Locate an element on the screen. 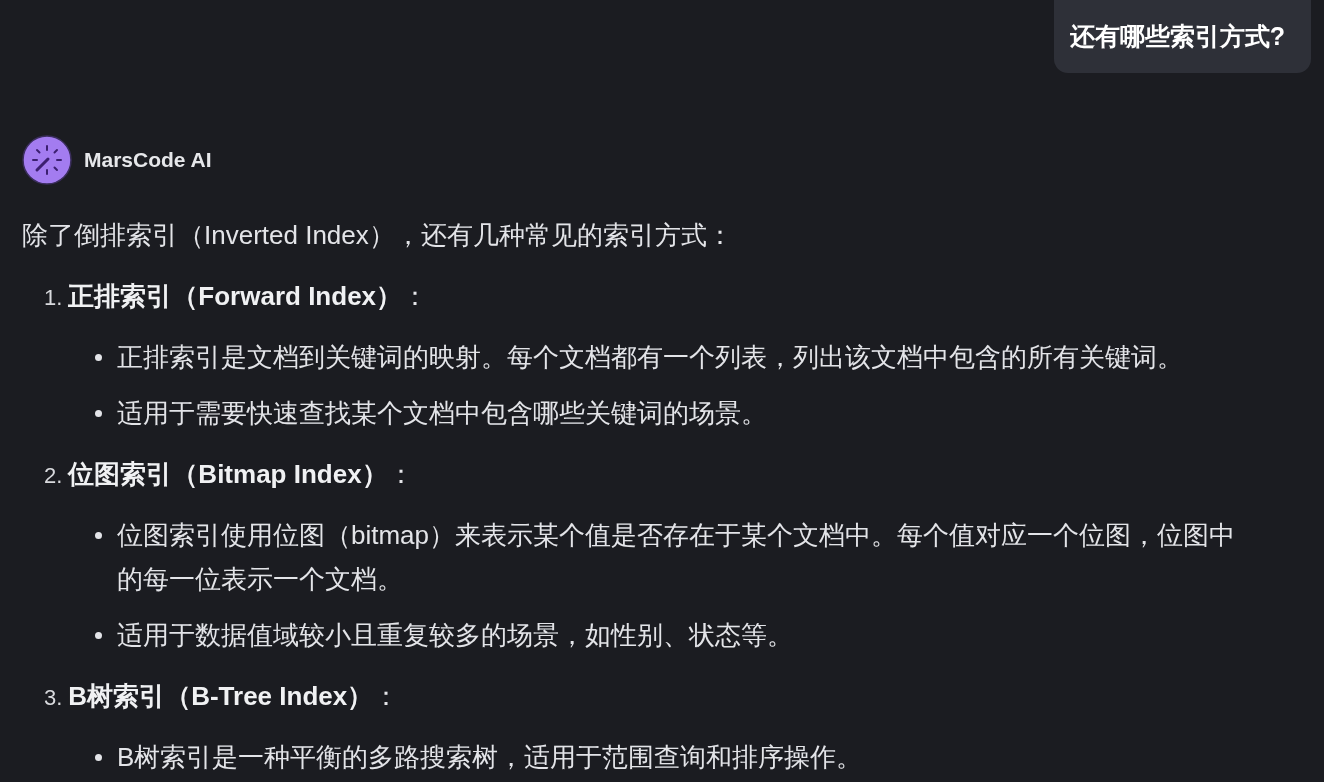  item-heading: B树索引（B-Tree Index）： is located at coordinates (234, 696).